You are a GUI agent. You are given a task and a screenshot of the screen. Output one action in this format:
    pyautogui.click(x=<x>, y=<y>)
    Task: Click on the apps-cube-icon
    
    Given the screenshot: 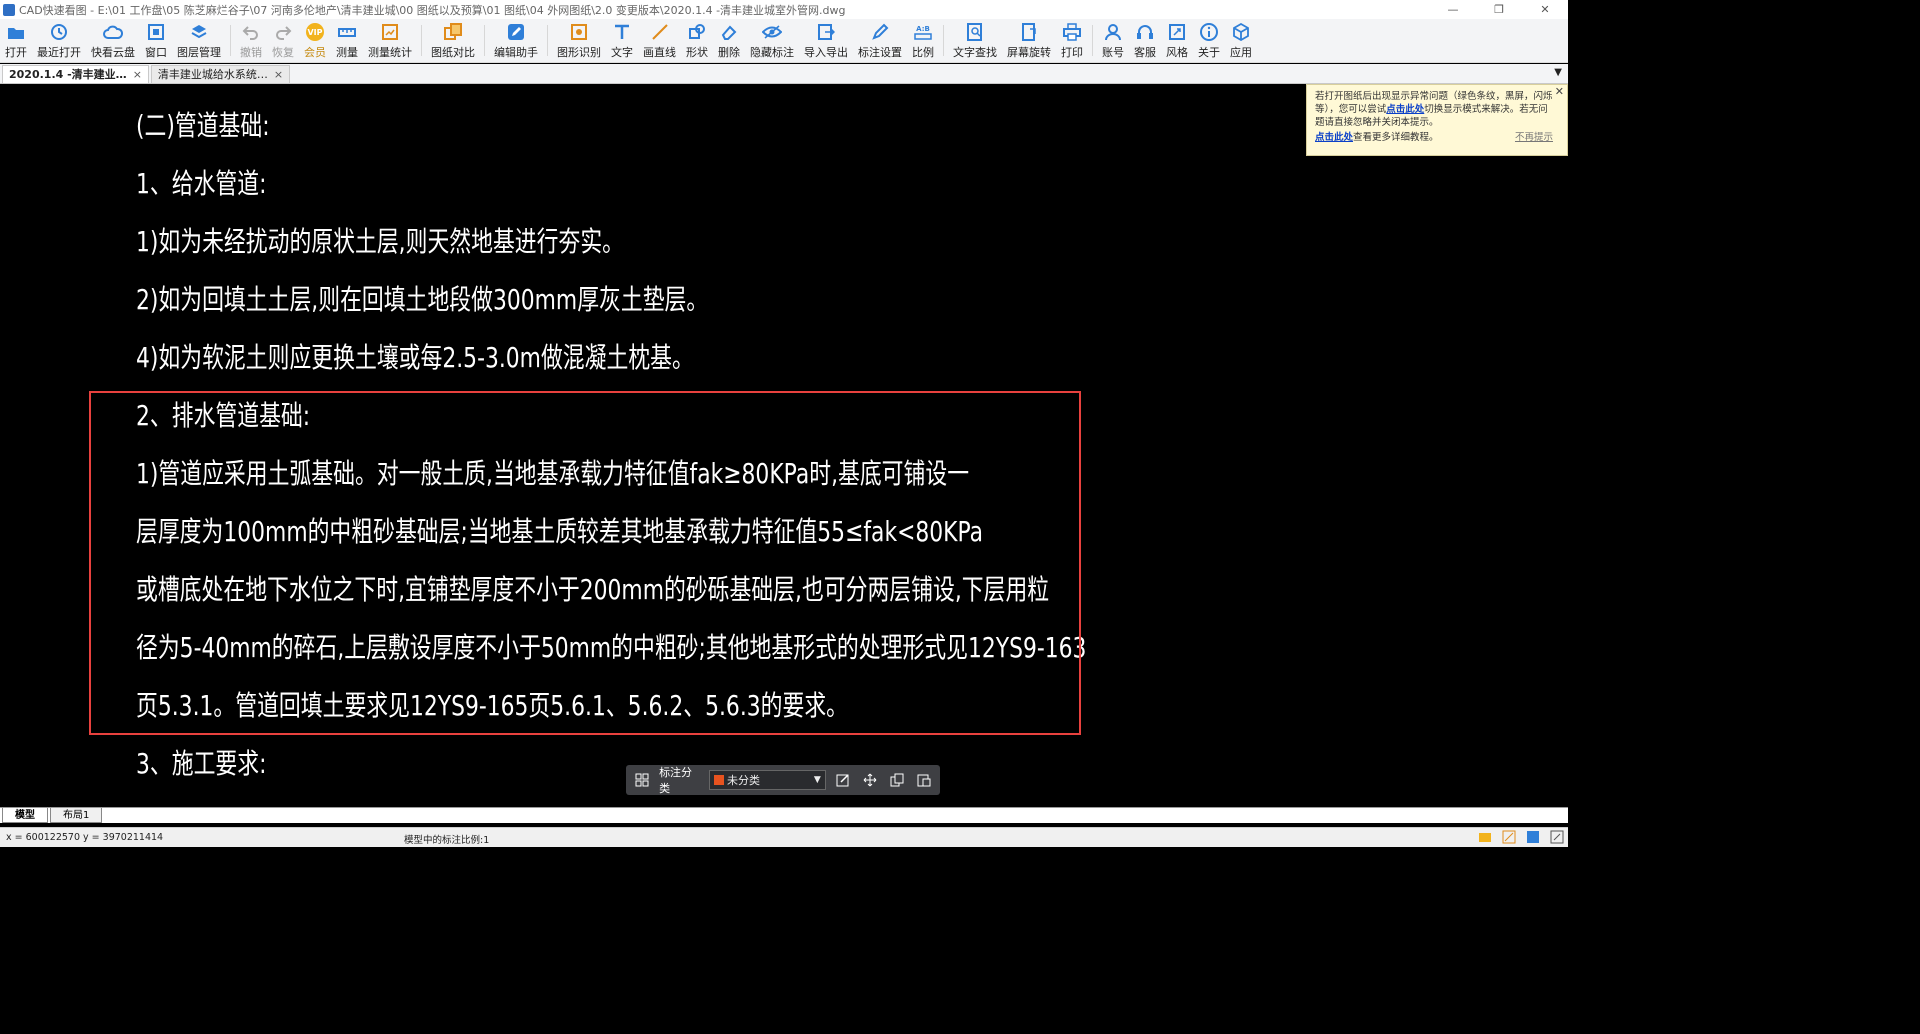 What is the action you would take?
    pyautogui.click(x=1241, y=32)
    